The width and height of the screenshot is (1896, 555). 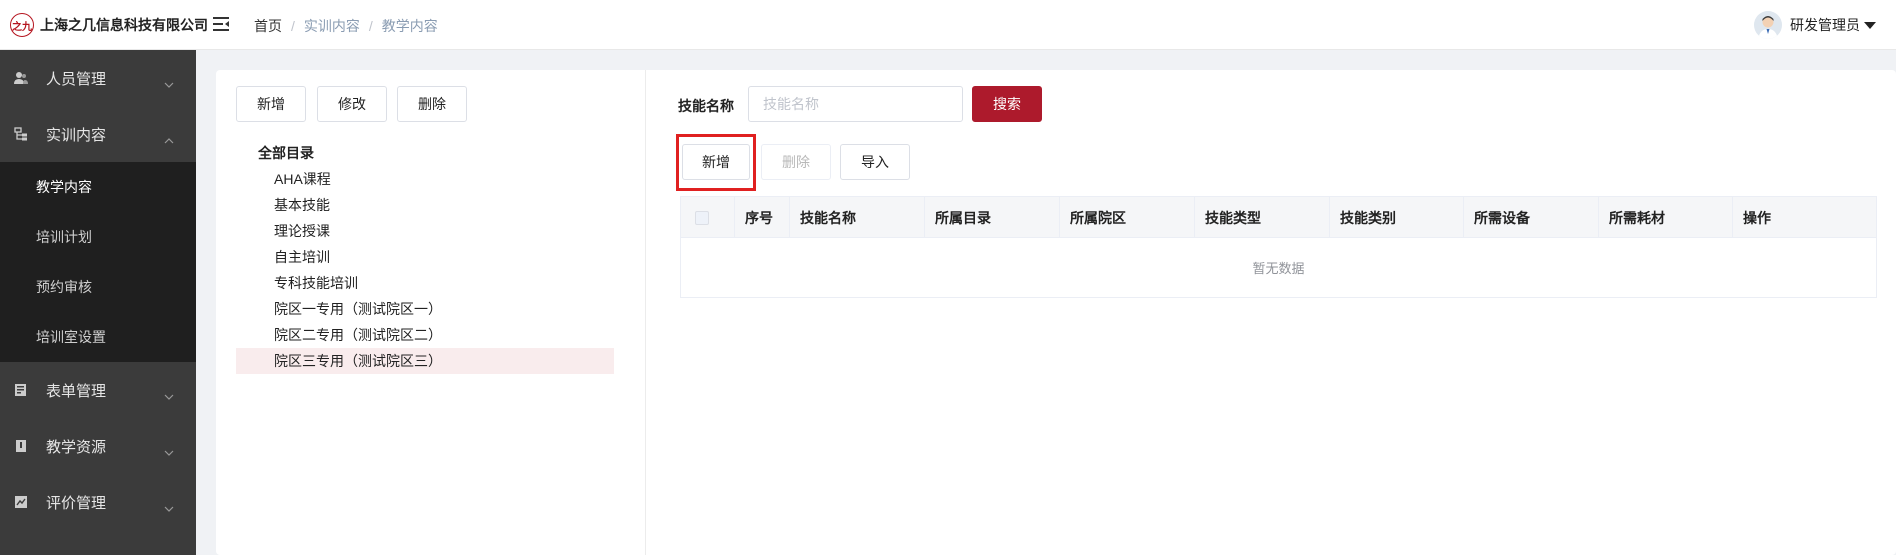 What do you see at coordinates (1768, 25) in the screenshot?
I see `avatar` at bounding box center [1768, 25].